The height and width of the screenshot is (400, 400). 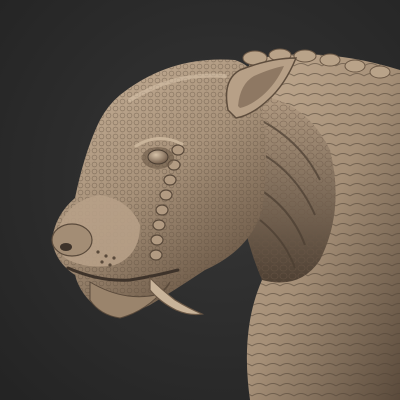 I want to click on nostril, so click(x=66, y=247).